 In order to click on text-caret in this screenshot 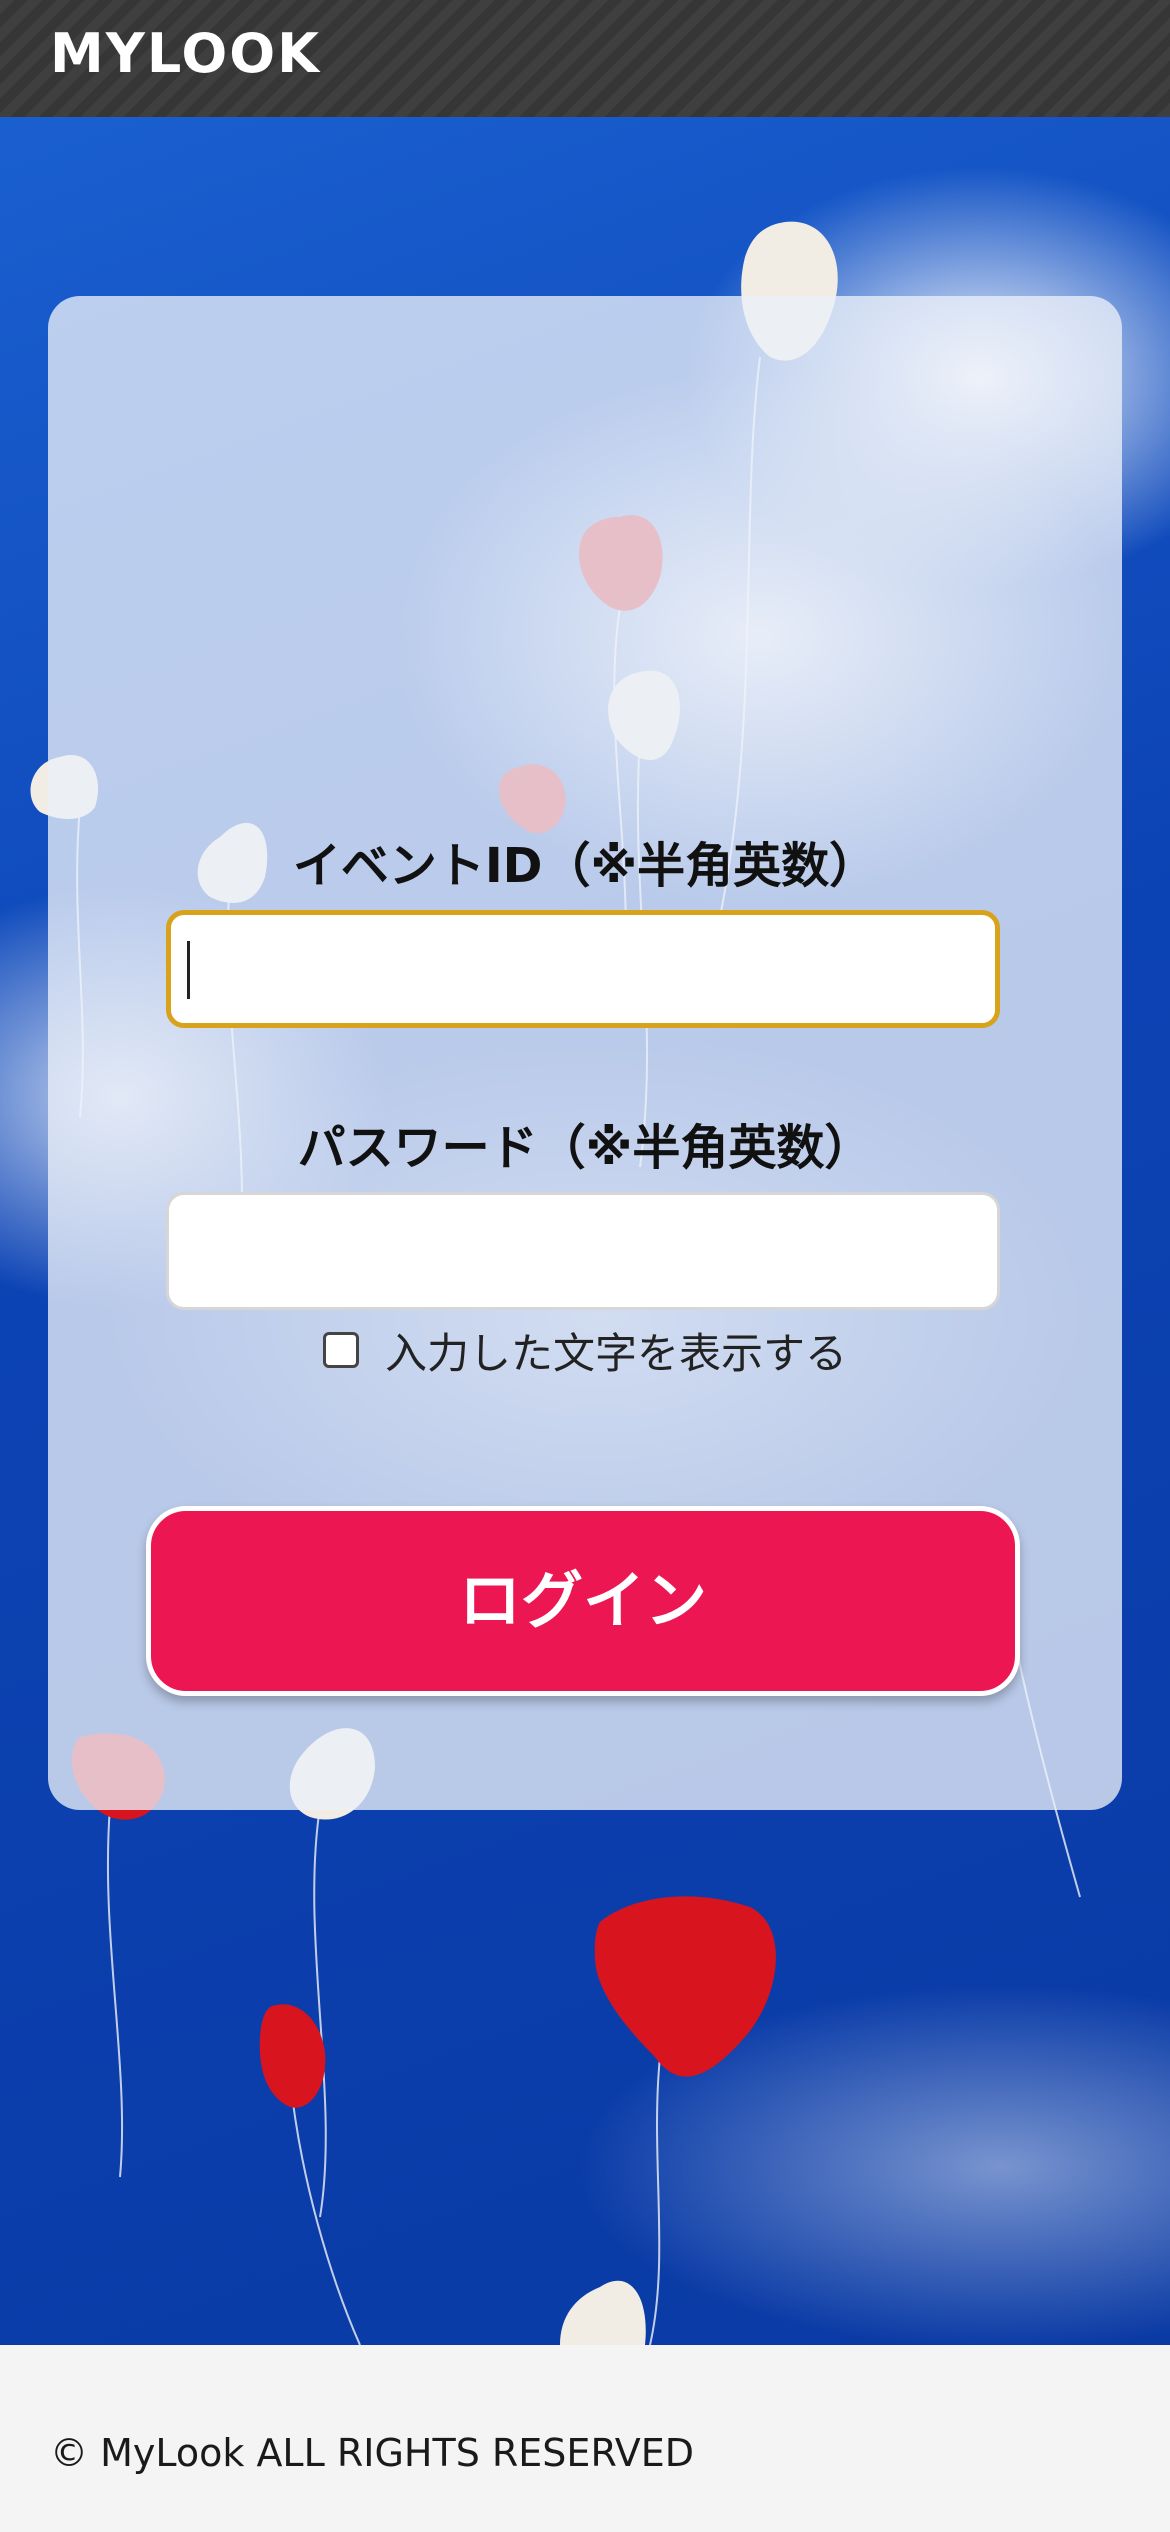, I will do `click(188, 970)`.